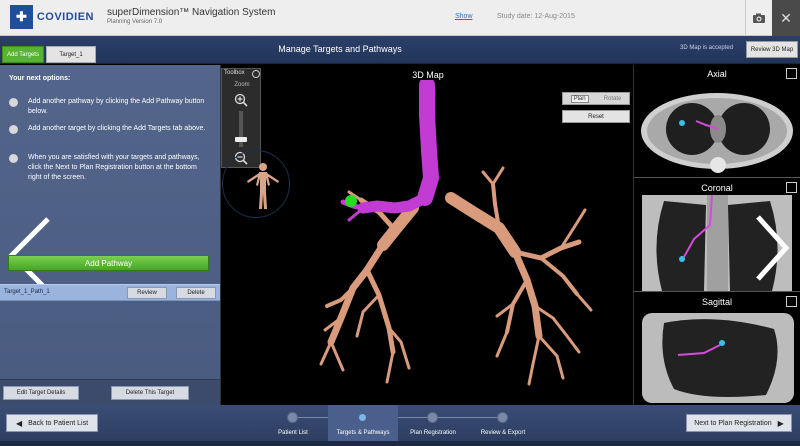  Describe the element at coordinates (241, 100) in the screenshot. I see `zoom-in-icon` at that location.